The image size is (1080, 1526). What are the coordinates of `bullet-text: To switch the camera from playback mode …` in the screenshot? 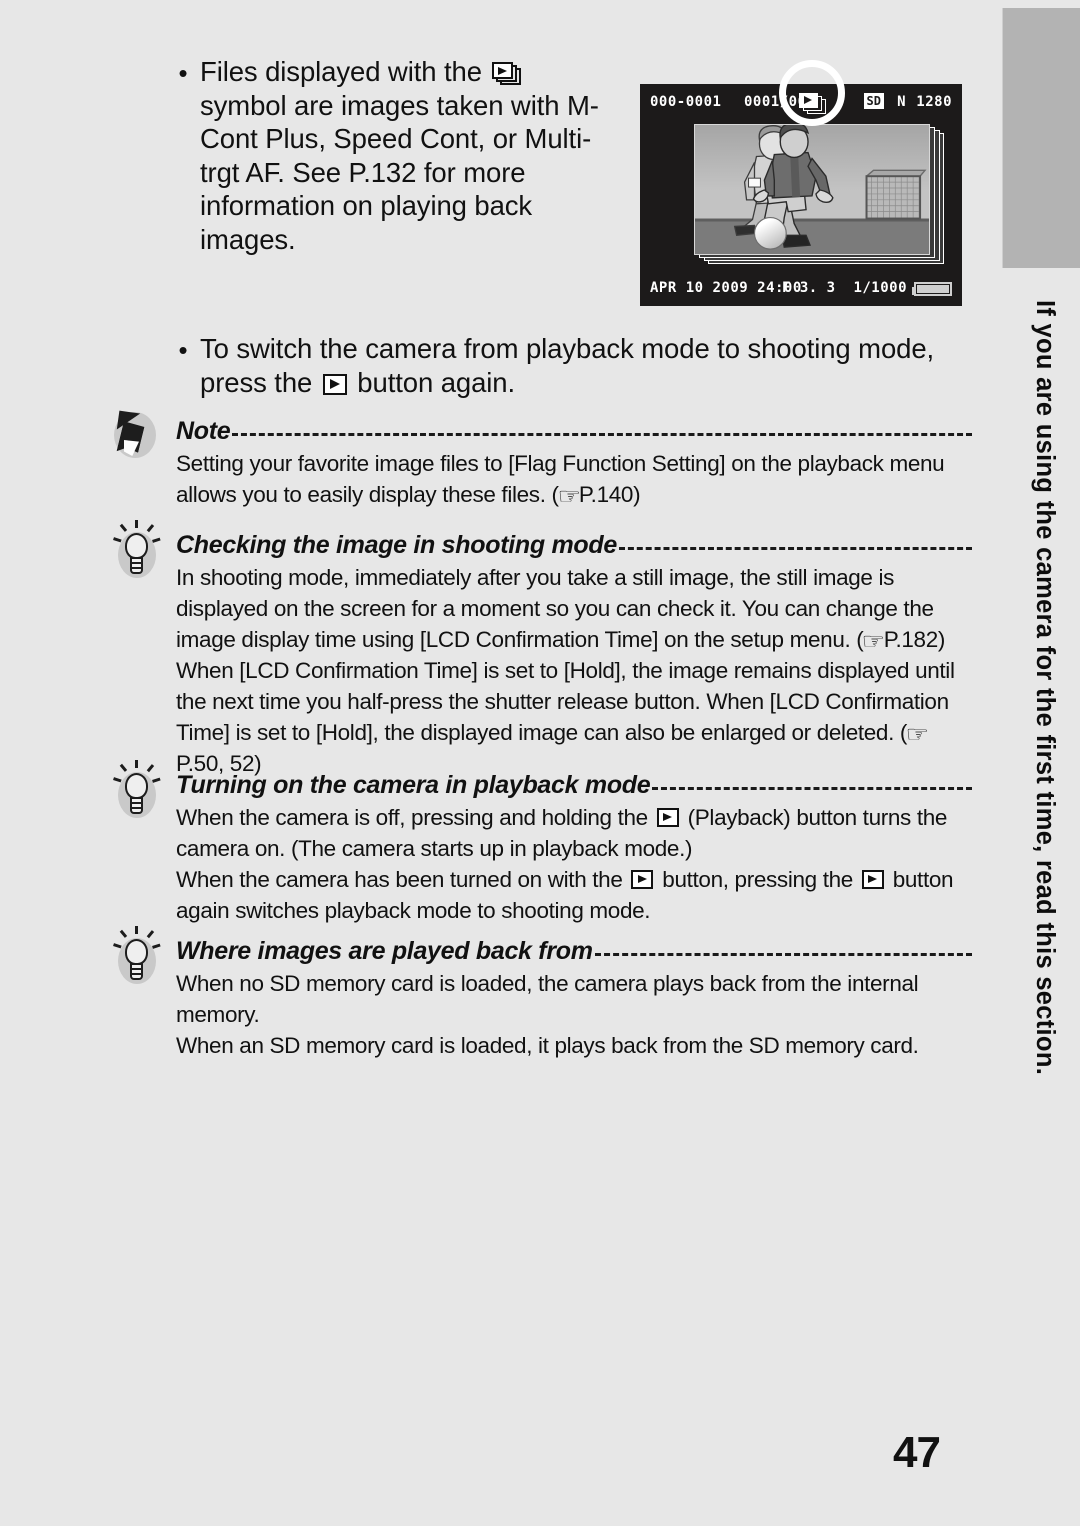 It's located at (583, 365).